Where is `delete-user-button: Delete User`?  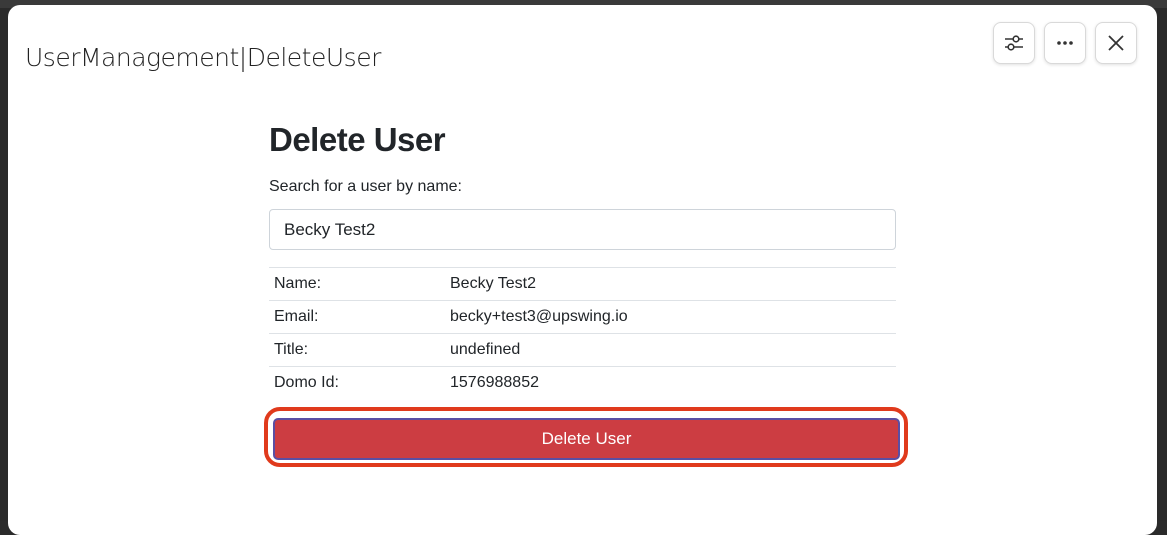 delete-user-button: Delete User is located at coordinates (586, 439).